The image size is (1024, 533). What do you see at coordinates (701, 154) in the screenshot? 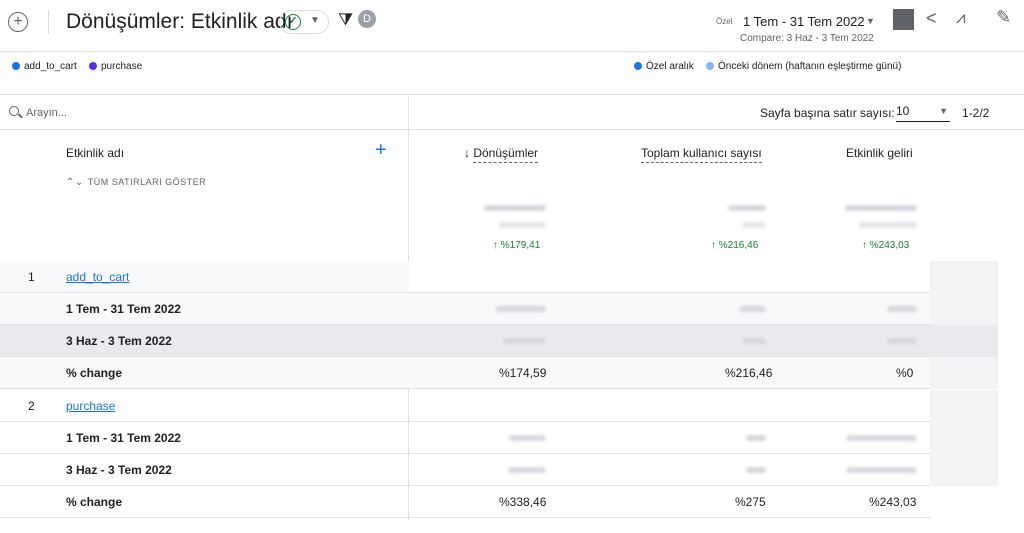
I see `metric-header-total-users: Toplam kullanıcı sayısı` at bounding box center [701, 154].